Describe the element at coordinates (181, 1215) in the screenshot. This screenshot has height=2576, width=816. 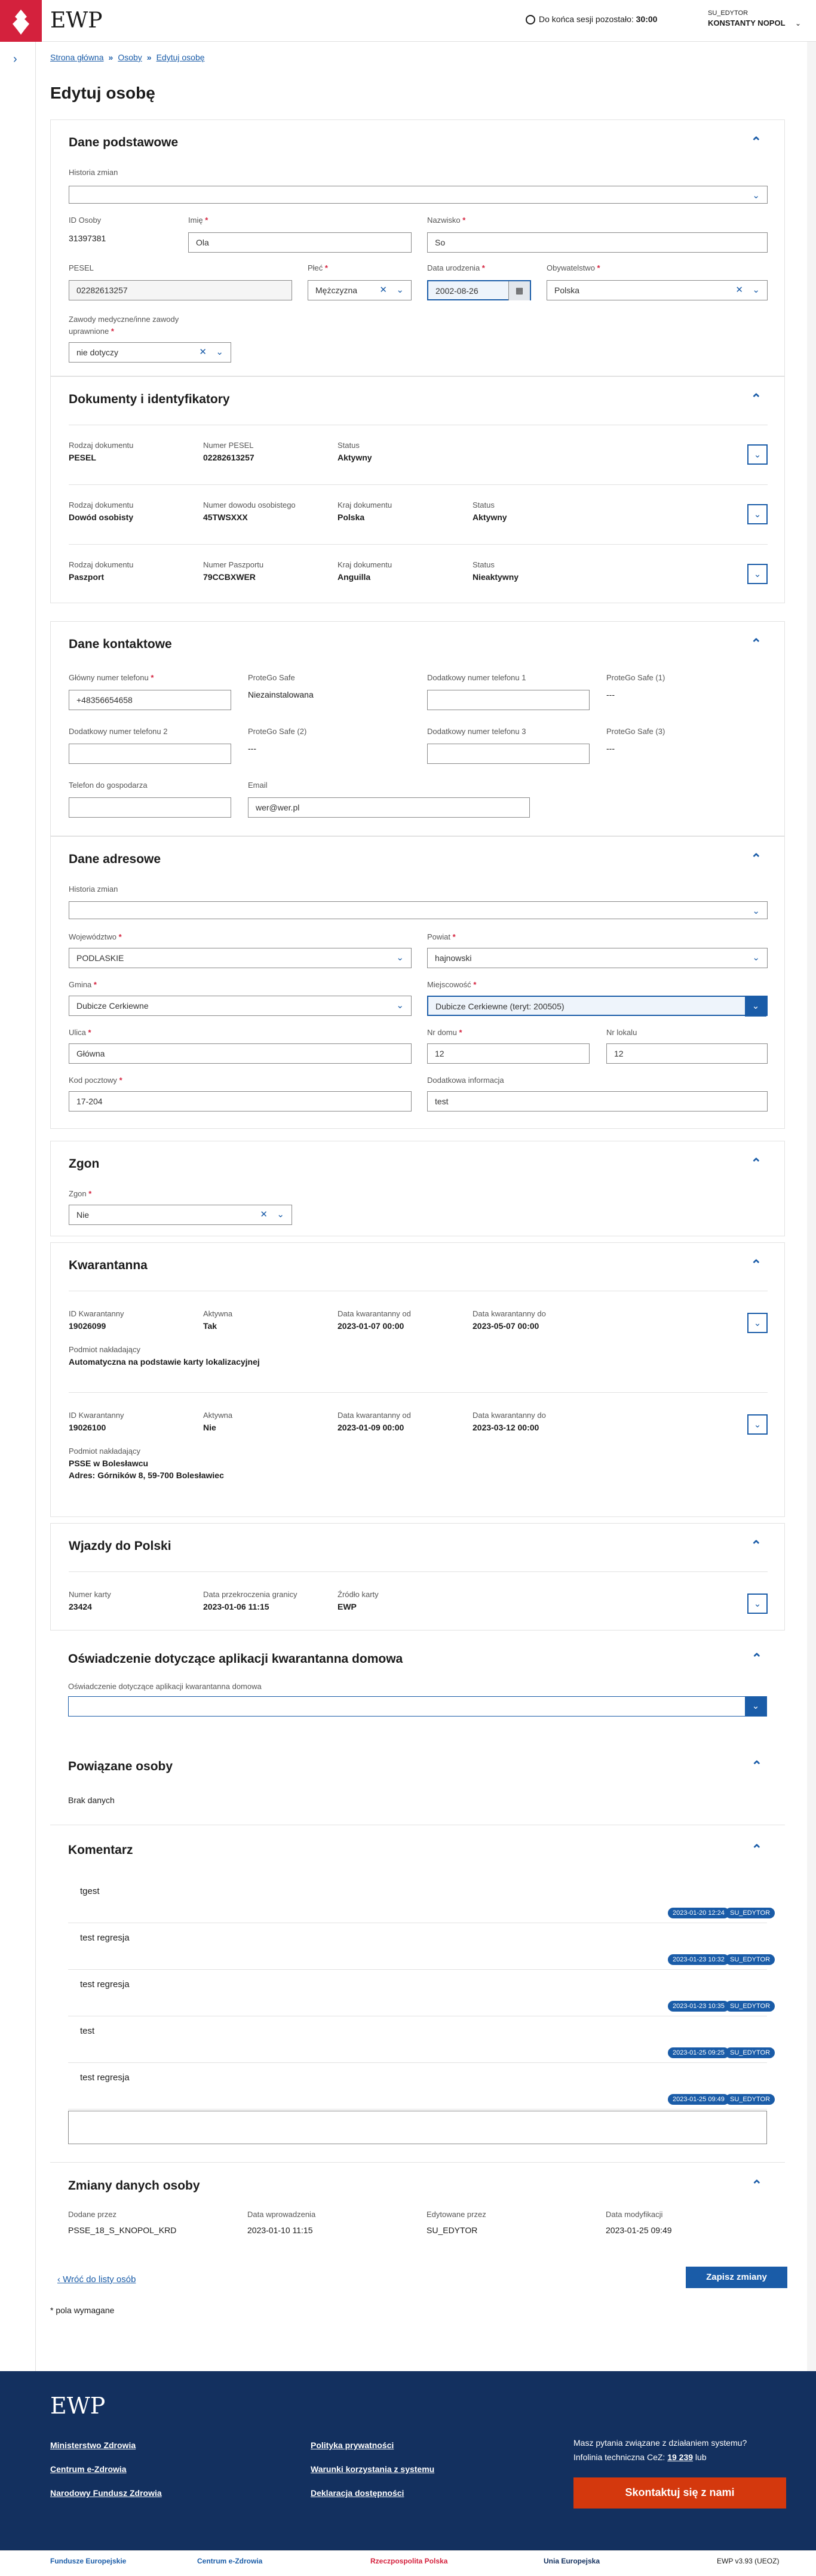
I see `death-select: Nie ✕ ⌄` at that location.